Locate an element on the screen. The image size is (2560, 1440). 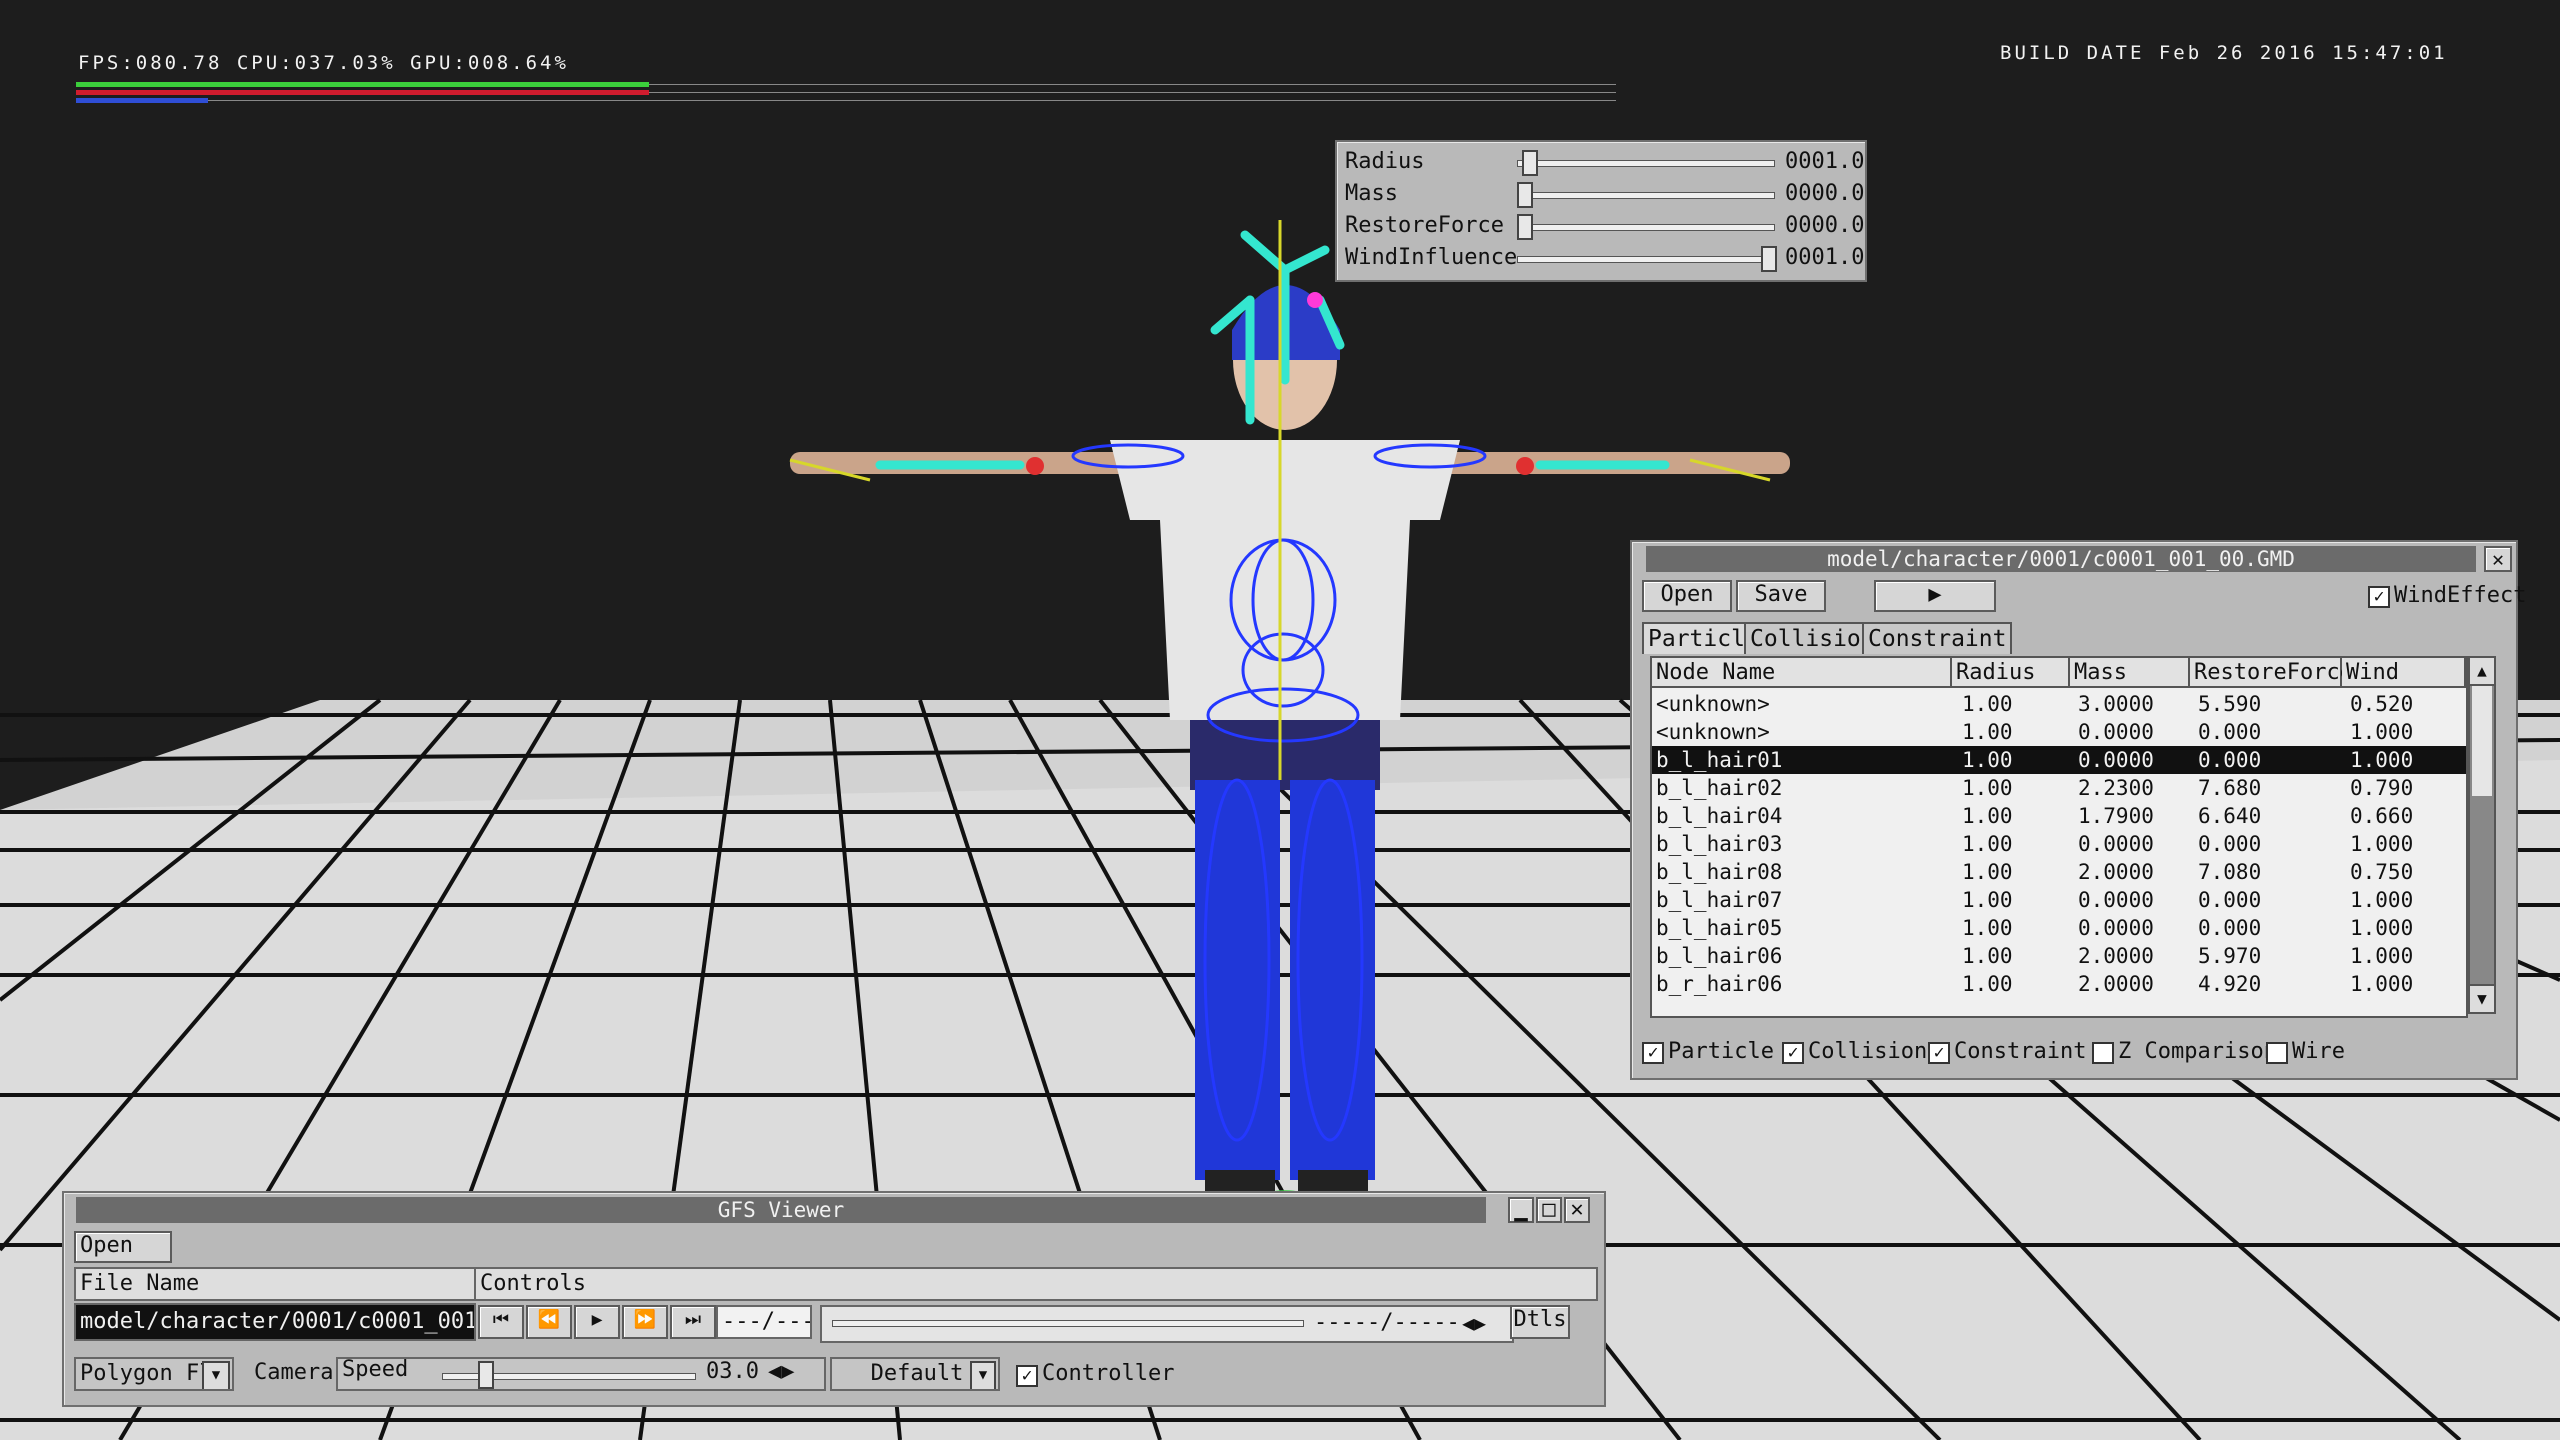
table-row: <unknown> 1.00 3.0000 5.590 0.520 is located at coordinates (2059, 704).